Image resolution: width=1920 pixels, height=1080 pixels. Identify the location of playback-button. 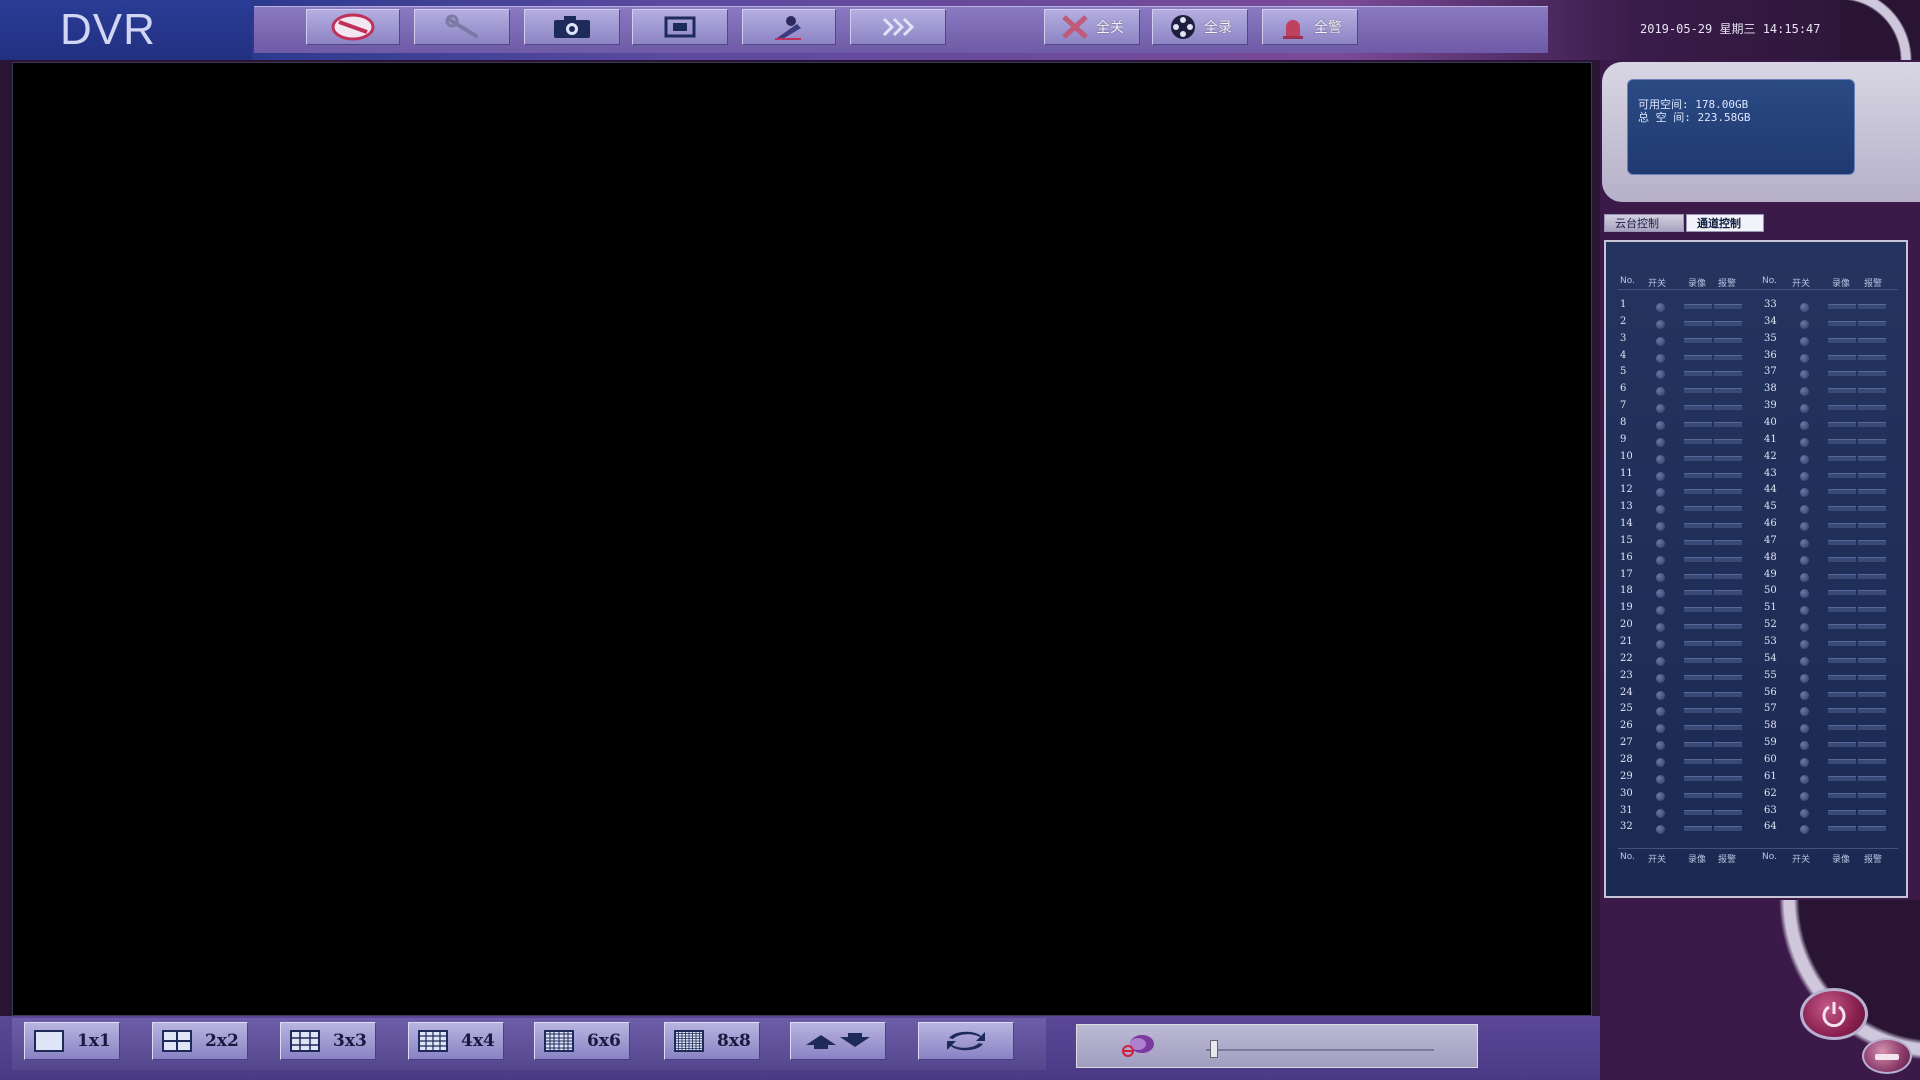
(680, 27).